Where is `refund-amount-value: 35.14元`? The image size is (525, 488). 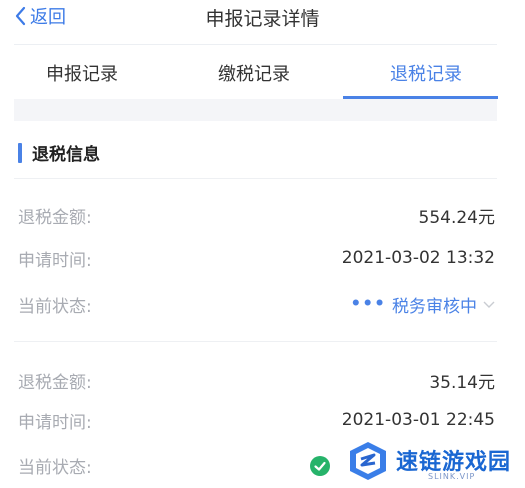
refund-amount-value: 35.14元 is located at coordinates (462, 382).